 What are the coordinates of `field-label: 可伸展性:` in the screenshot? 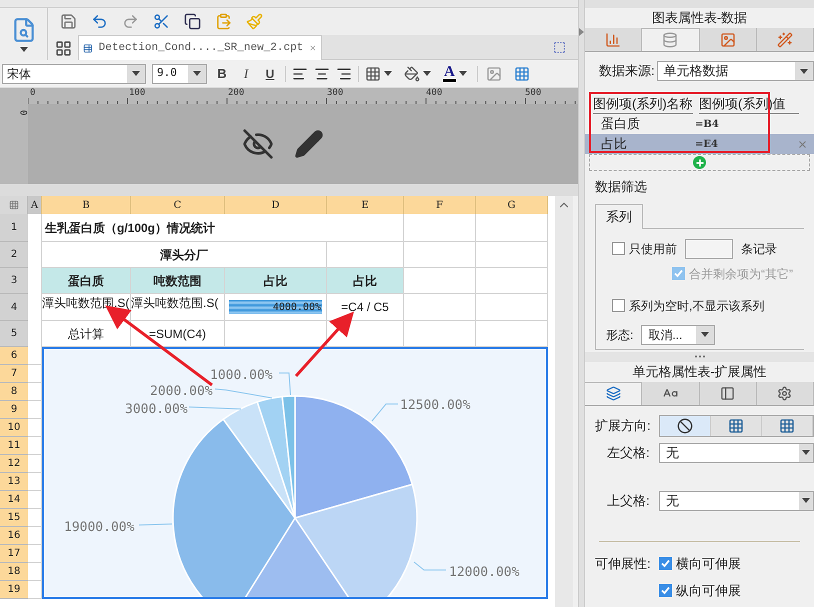 It's located at (623, 563).